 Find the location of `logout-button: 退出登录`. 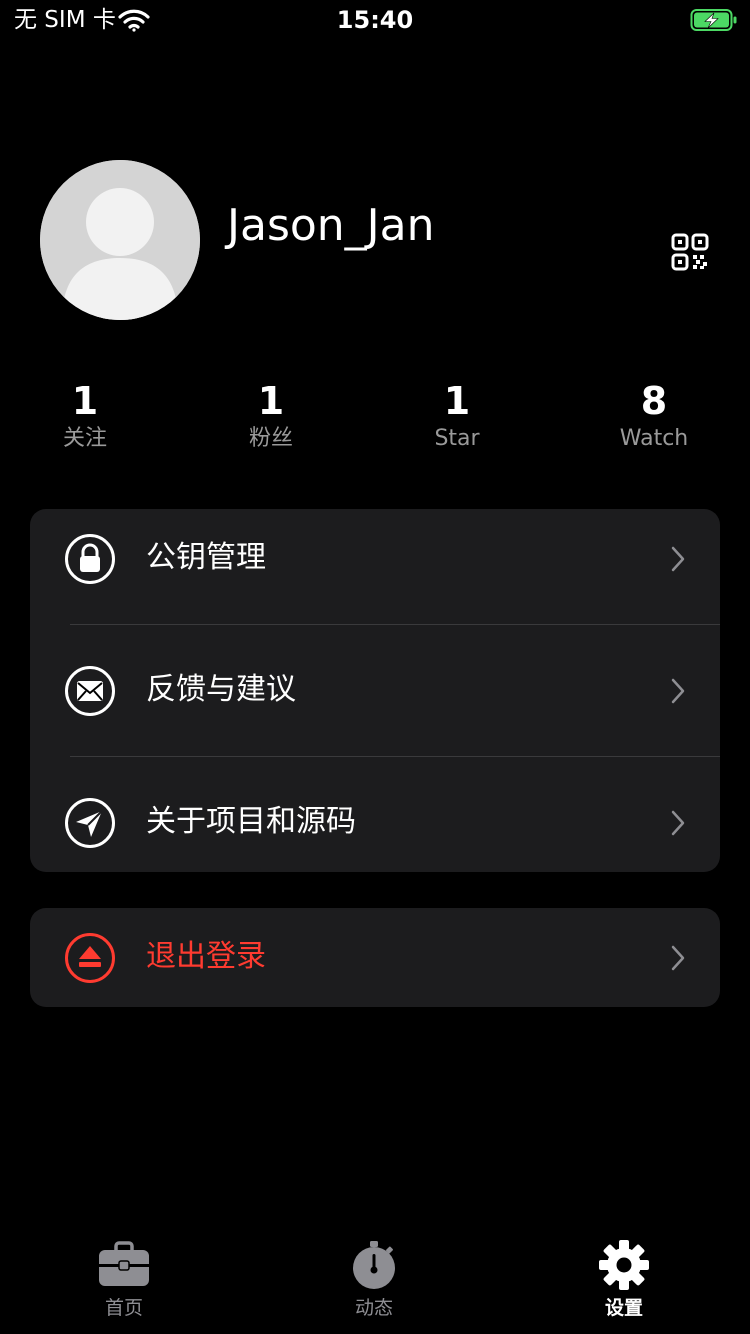

logout-button: 退出登录 is located at coordinates (375, 957).